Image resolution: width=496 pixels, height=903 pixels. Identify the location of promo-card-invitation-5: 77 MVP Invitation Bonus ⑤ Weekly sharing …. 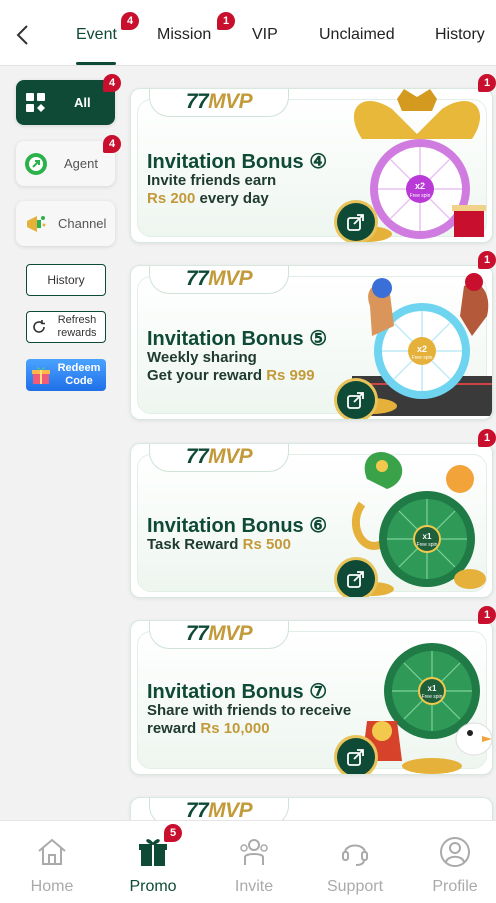
(311, 342).